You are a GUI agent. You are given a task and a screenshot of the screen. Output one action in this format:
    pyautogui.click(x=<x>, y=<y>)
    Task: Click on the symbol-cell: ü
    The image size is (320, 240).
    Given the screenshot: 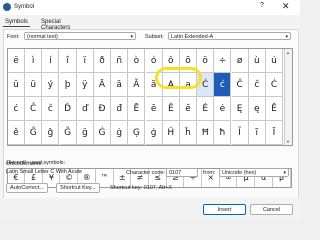 What is the action you would take?
    pyautogui.click(x=34, y=85)
    